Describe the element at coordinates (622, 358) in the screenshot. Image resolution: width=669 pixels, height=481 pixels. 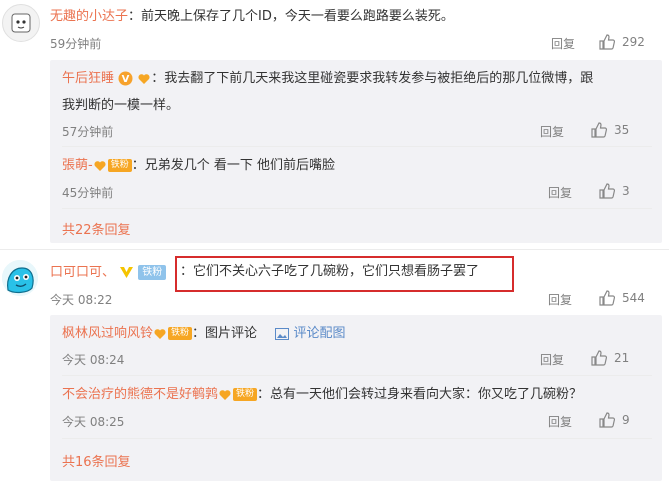
I see `like-count: 21` at that location.